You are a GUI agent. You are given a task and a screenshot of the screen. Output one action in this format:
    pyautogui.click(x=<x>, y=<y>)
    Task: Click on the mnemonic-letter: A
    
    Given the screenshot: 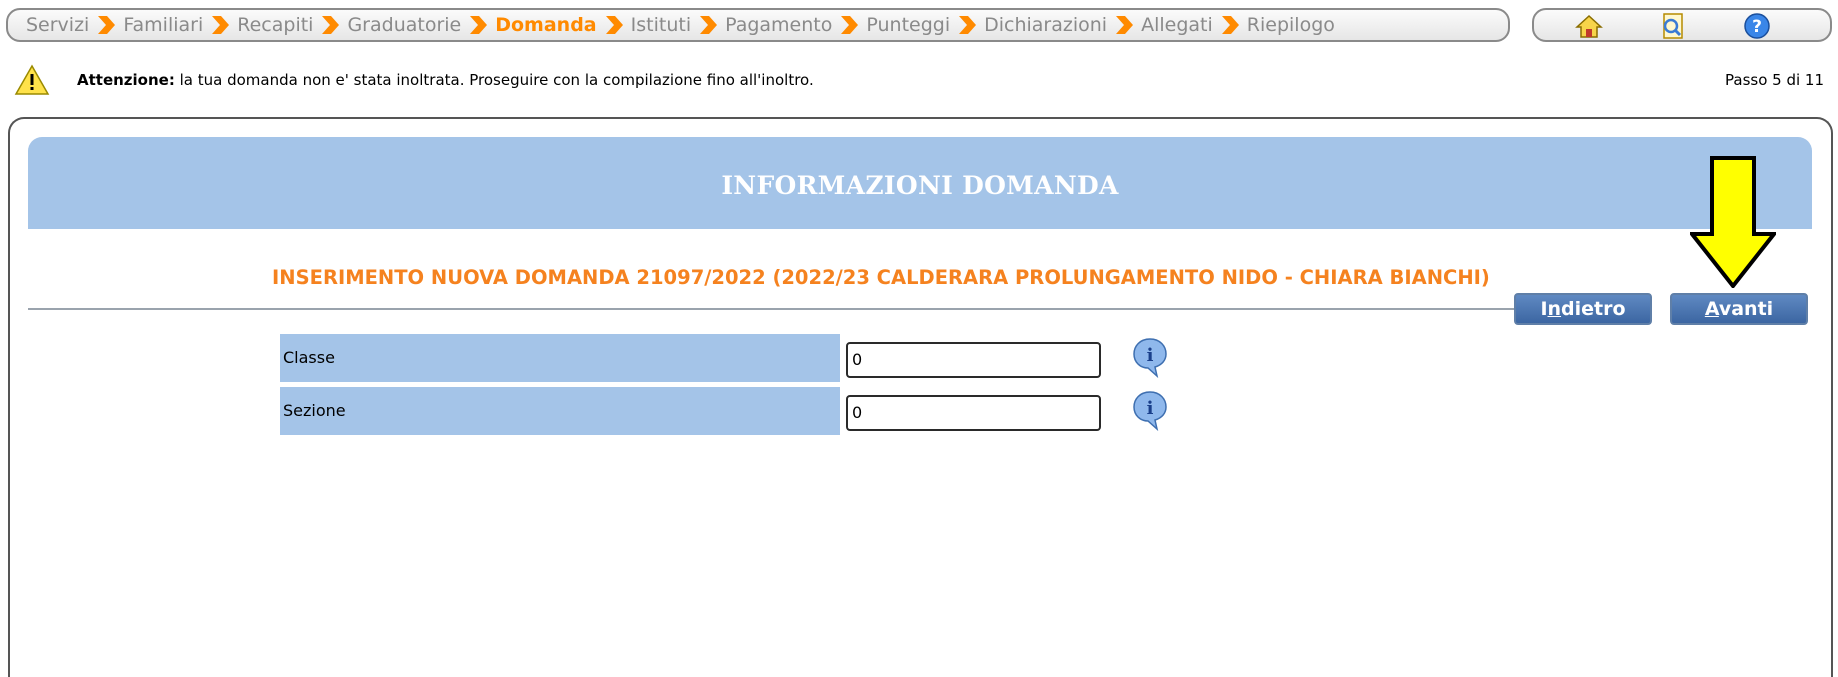 What is the action you would take?
    pyautogui.click(x=1711, y=309)
    